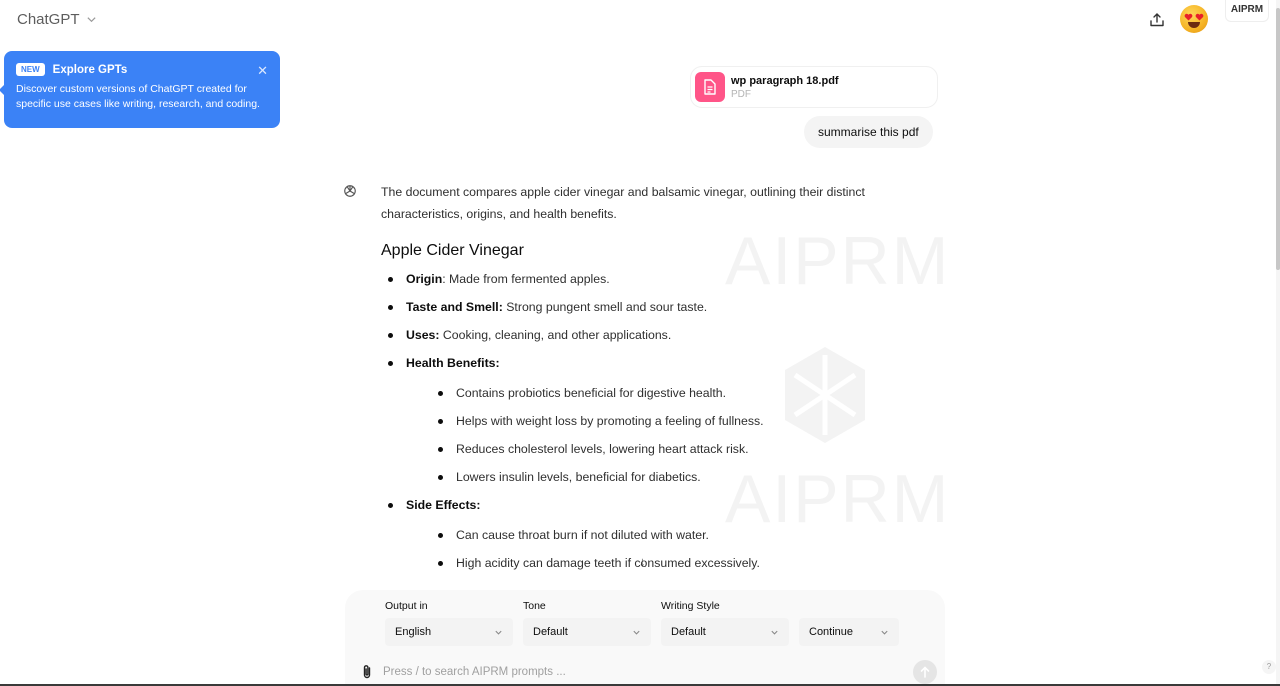  What do you see at coordinates (1247, 11) in the screenshot?
I see `aiprm-tab: AIPRM` at bounding box center [1247, 11].